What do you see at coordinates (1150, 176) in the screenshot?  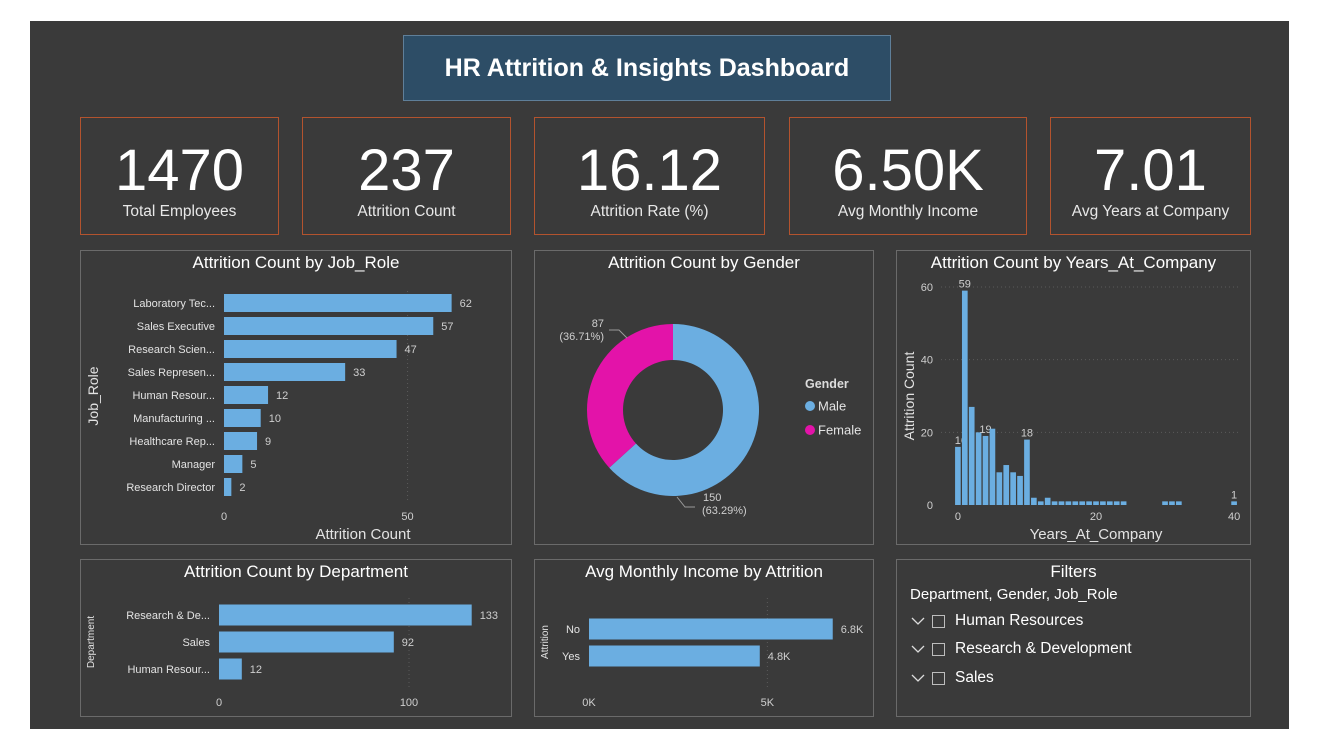 I see `kpi-card-avg-years: 7.01 Avg Years at Company` at bounding box center [1150, 176].